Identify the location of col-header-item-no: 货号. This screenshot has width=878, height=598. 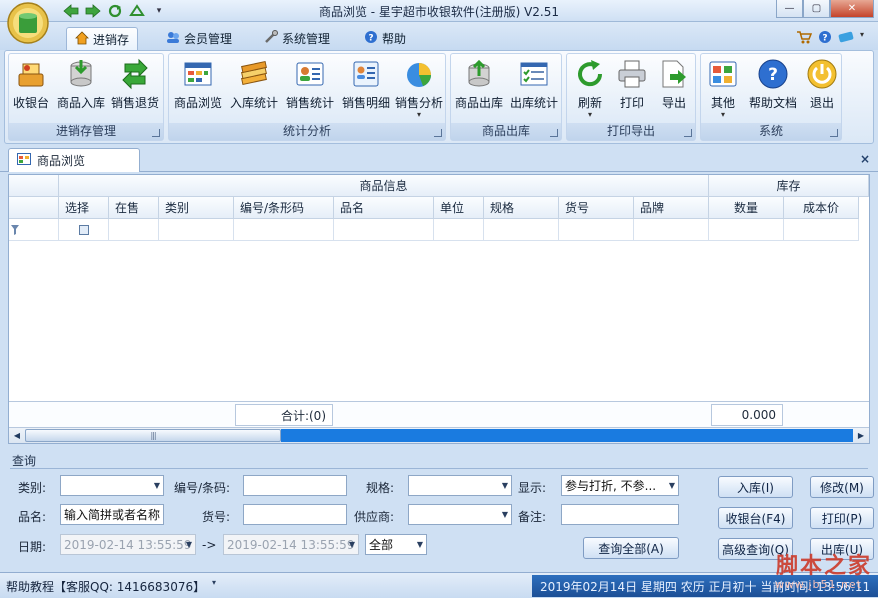
(596, 208).